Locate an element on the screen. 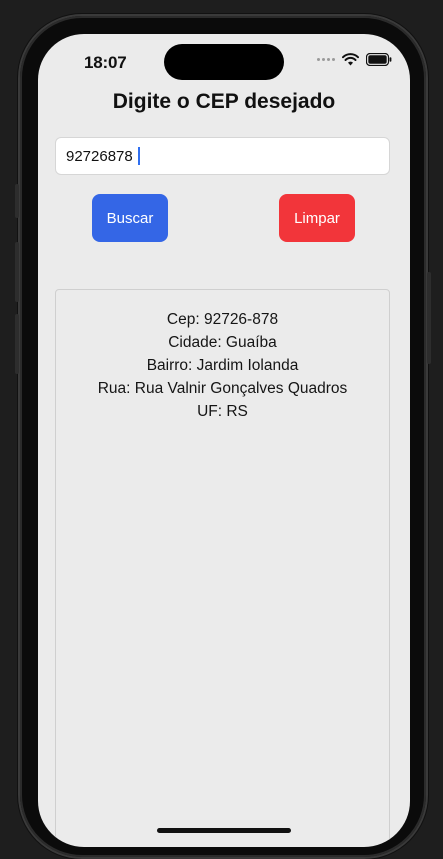 This screenshot has height=859, width=443. result-state: UF: RS is located at coordinates (222, 411).